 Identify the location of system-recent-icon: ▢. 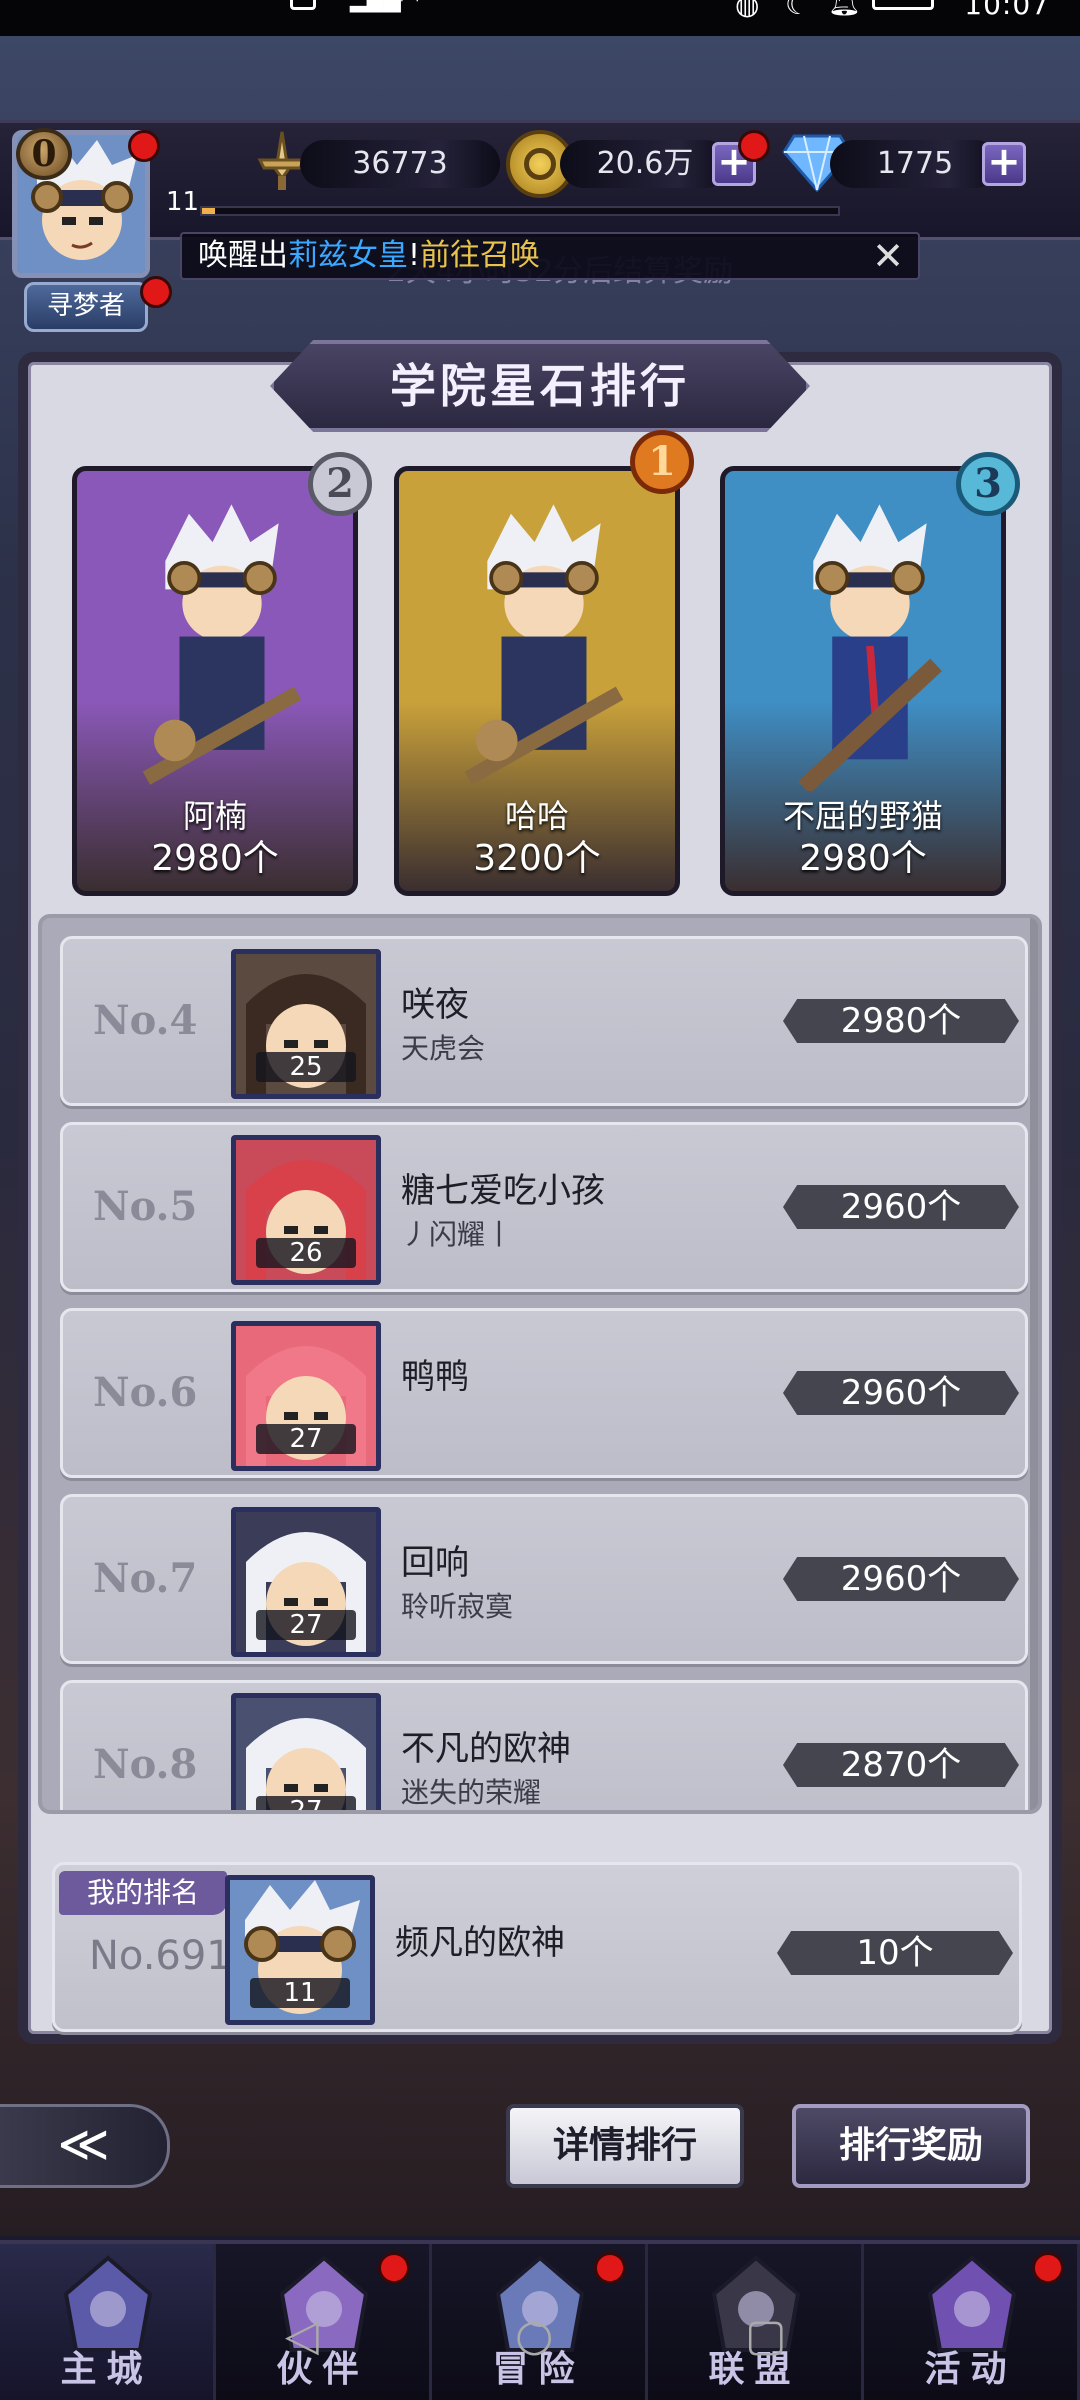
(766, 2335).